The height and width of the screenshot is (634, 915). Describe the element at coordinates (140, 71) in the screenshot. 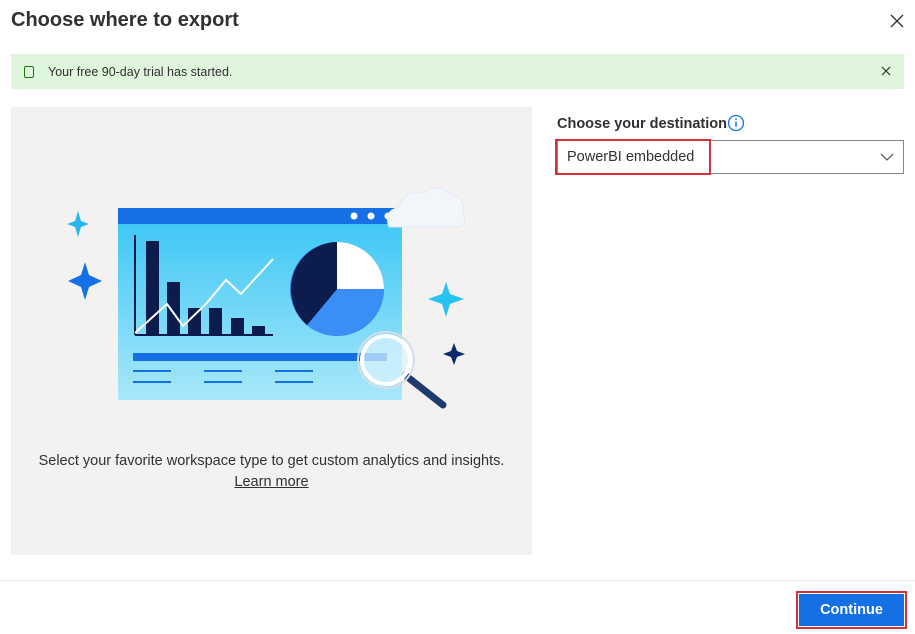

I see `banner-text: Your free 90-day trial has started.` at that location.